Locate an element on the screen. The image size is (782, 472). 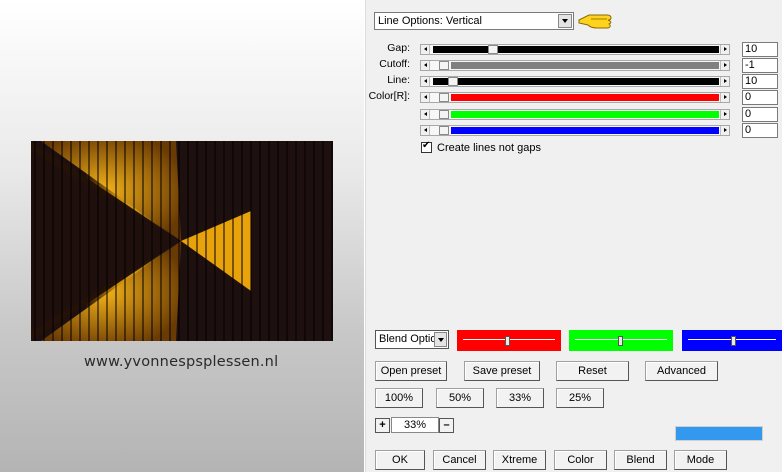
zoom-100-button: 100% is located at coordinates (399, 398).